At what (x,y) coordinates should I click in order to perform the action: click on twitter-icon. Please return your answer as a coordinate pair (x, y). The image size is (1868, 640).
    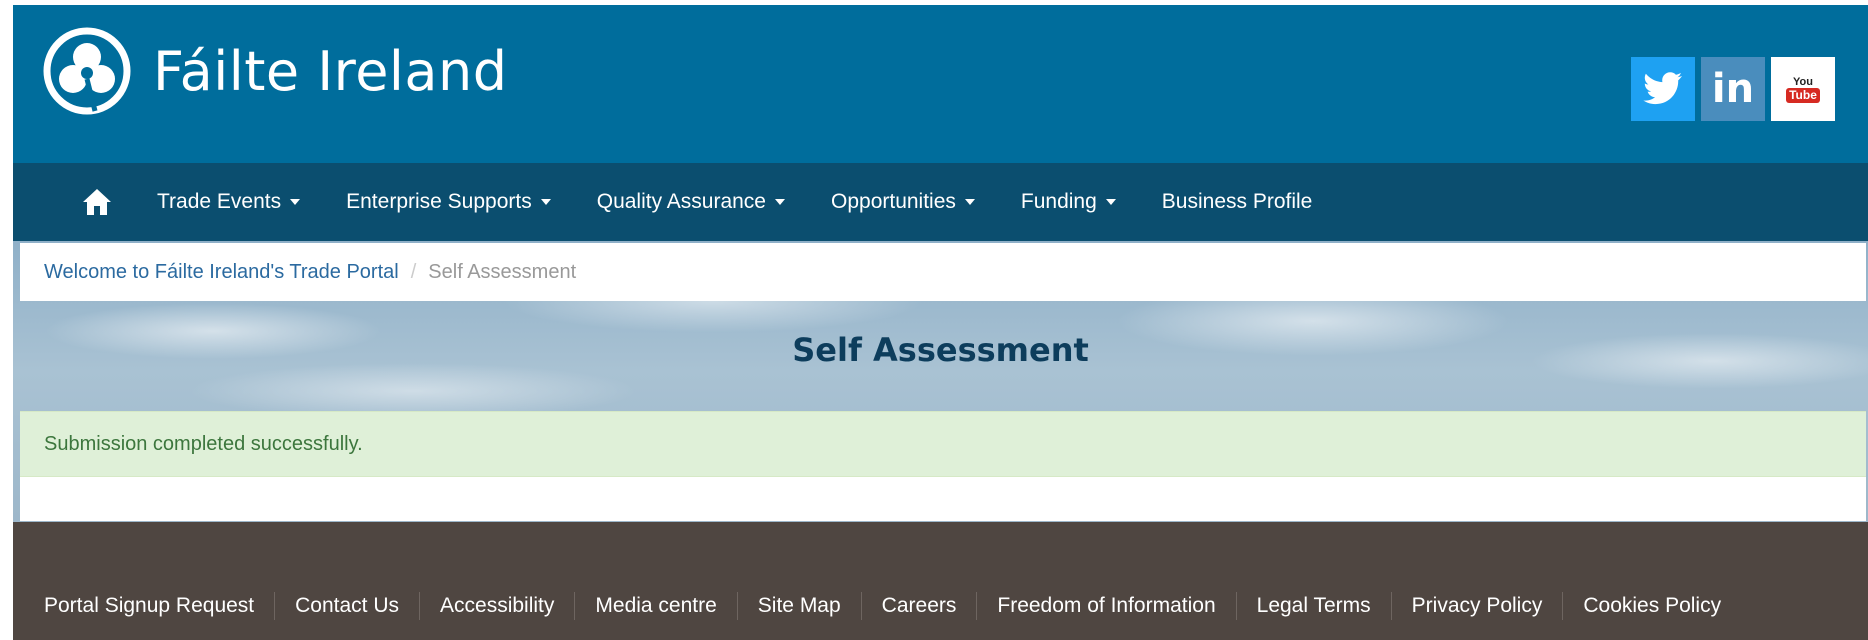
    Looking at the image, I should click on (1662, 88).